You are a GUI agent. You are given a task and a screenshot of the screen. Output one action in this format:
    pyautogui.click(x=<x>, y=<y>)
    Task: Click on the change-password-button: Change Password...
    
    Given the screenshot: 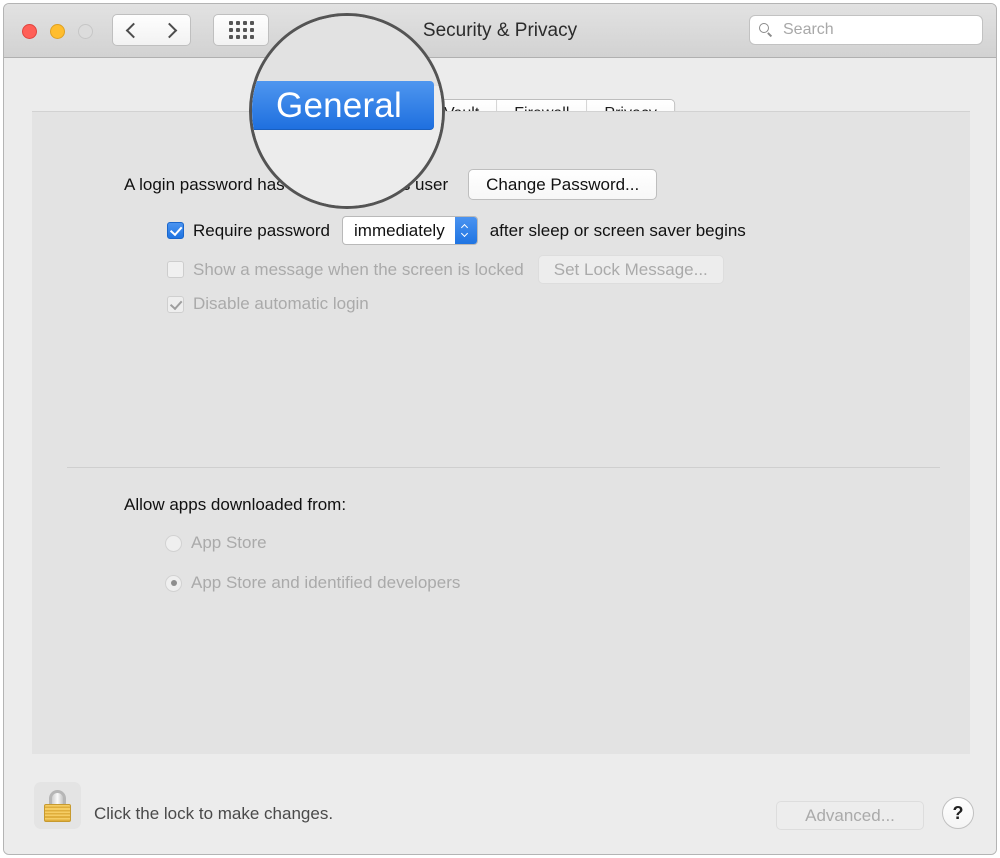 What is the action you would take?
    pyautogui.click(x=563, y=184)
    